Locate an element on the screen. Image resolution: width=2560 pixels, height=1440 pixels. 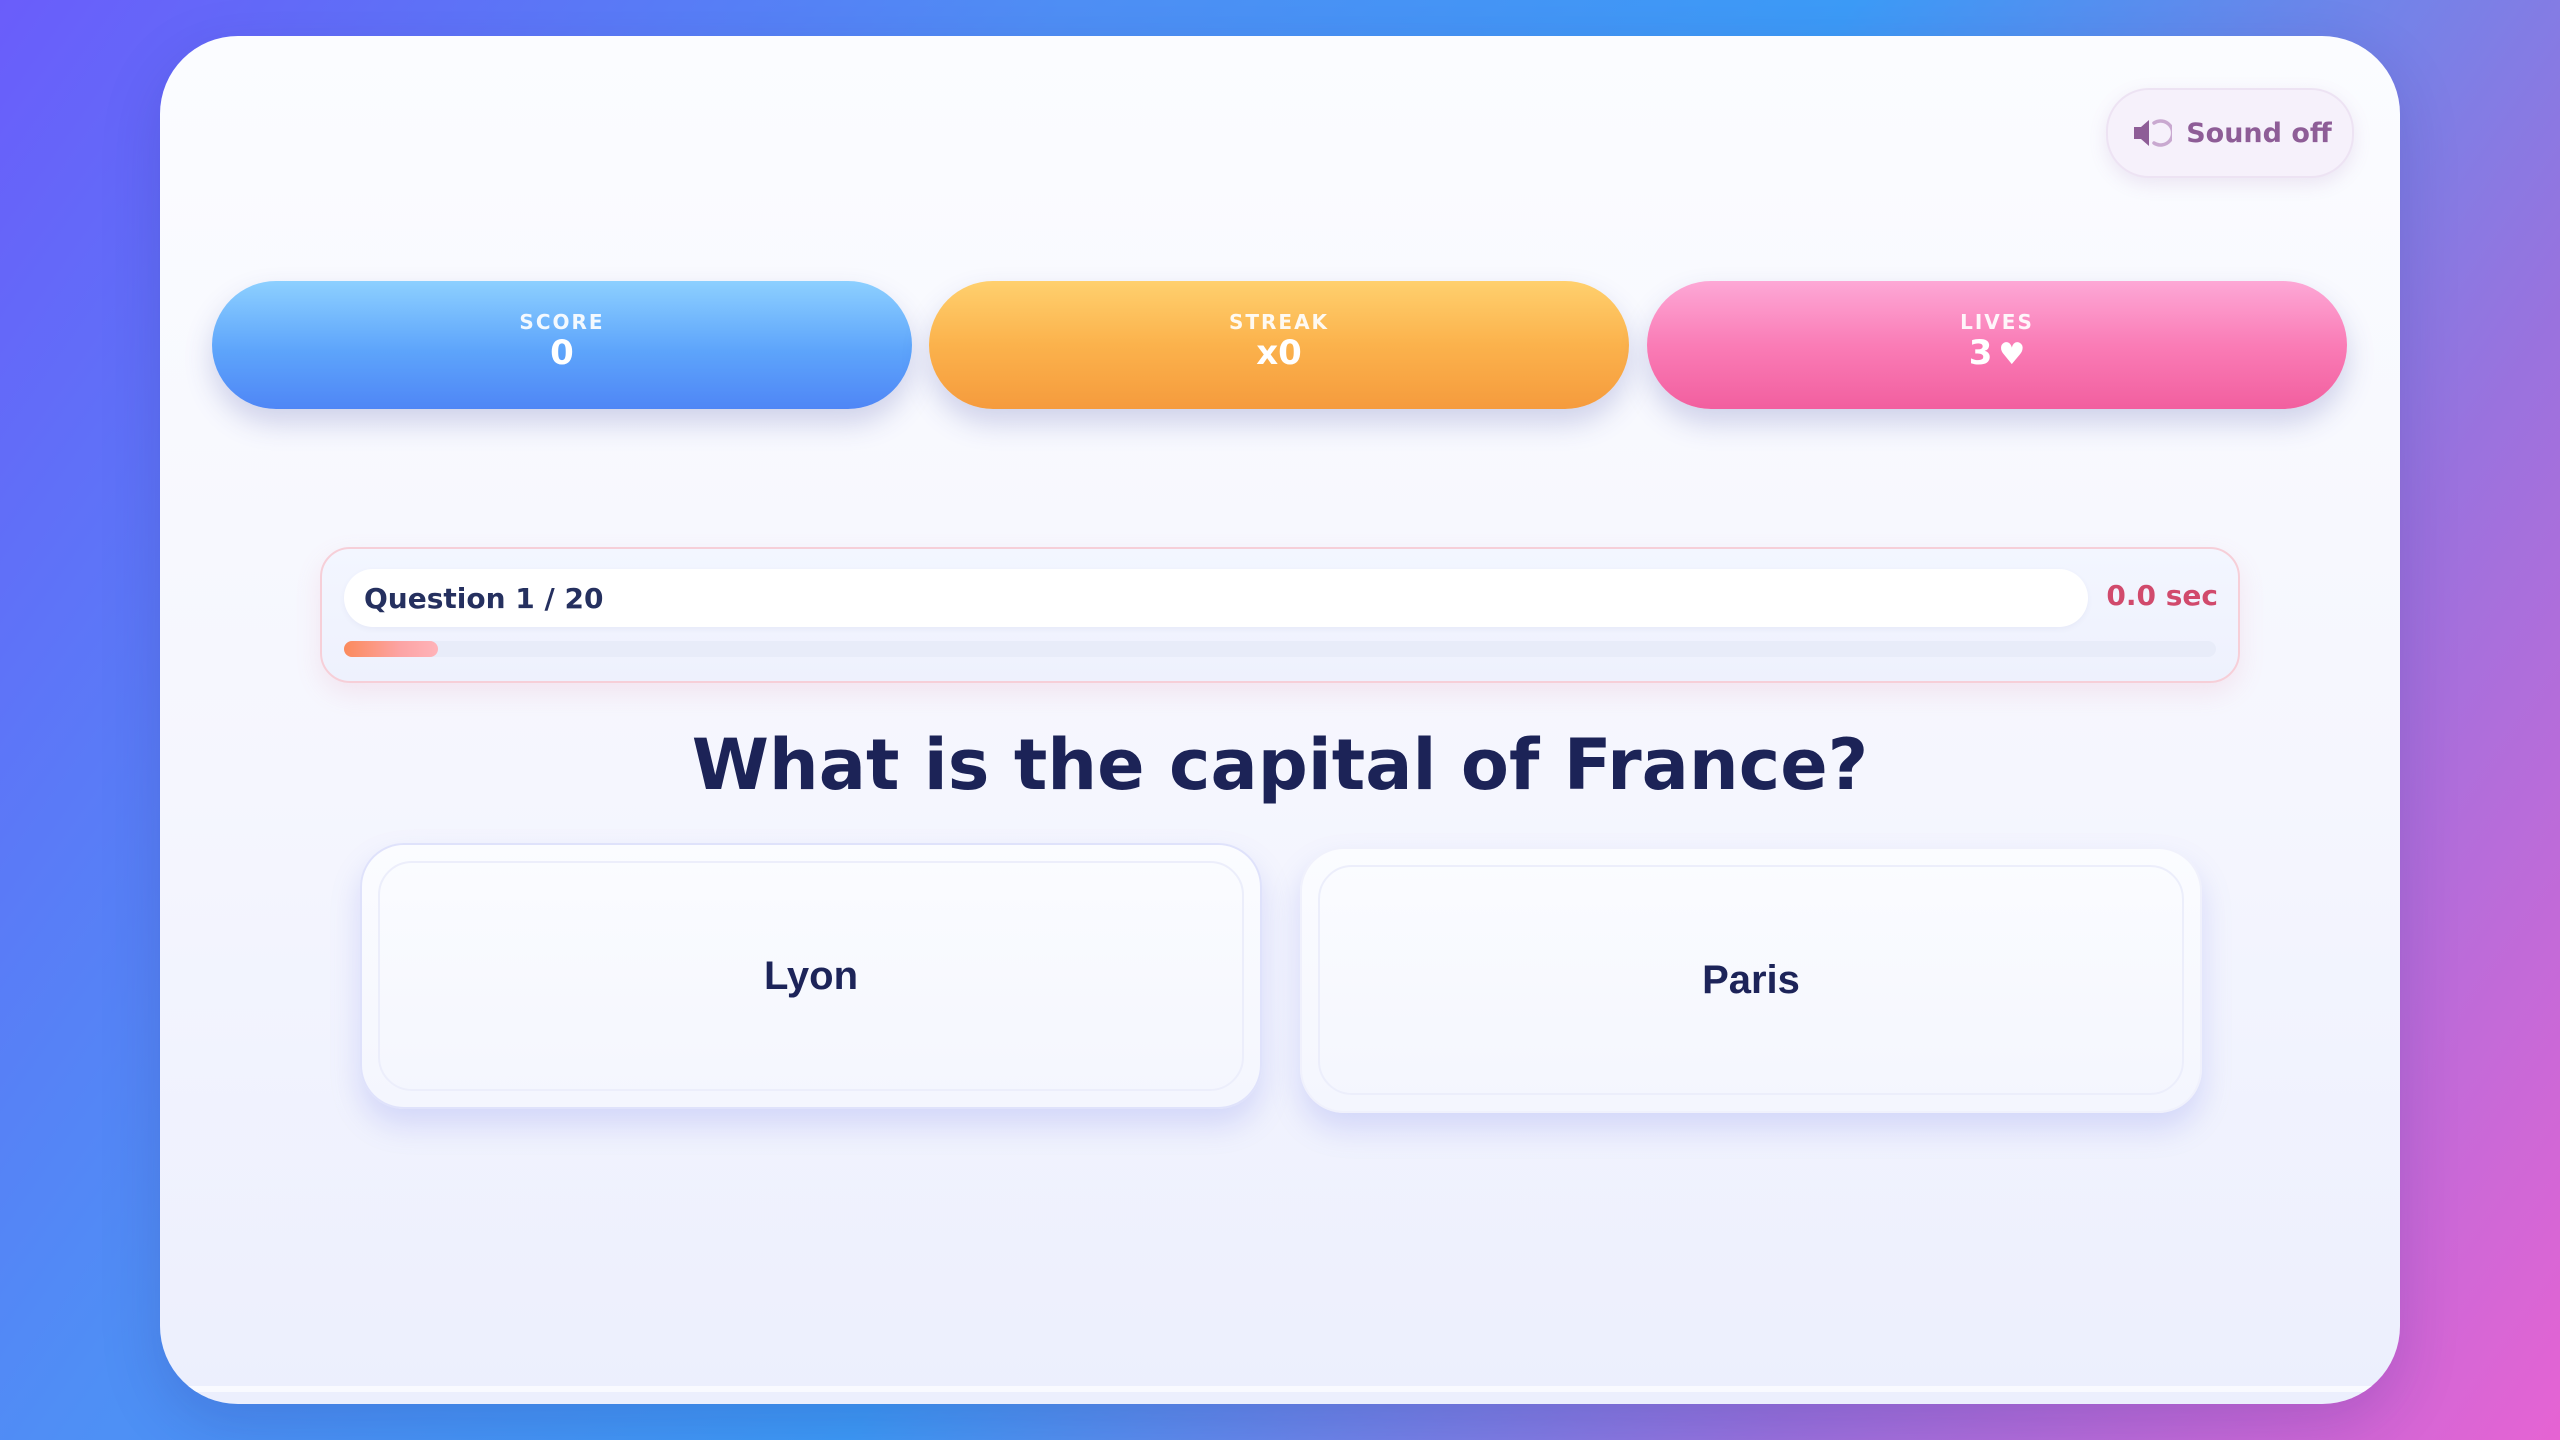
timer-readout: 0.0 sec is located at coordinates (2162, 595).